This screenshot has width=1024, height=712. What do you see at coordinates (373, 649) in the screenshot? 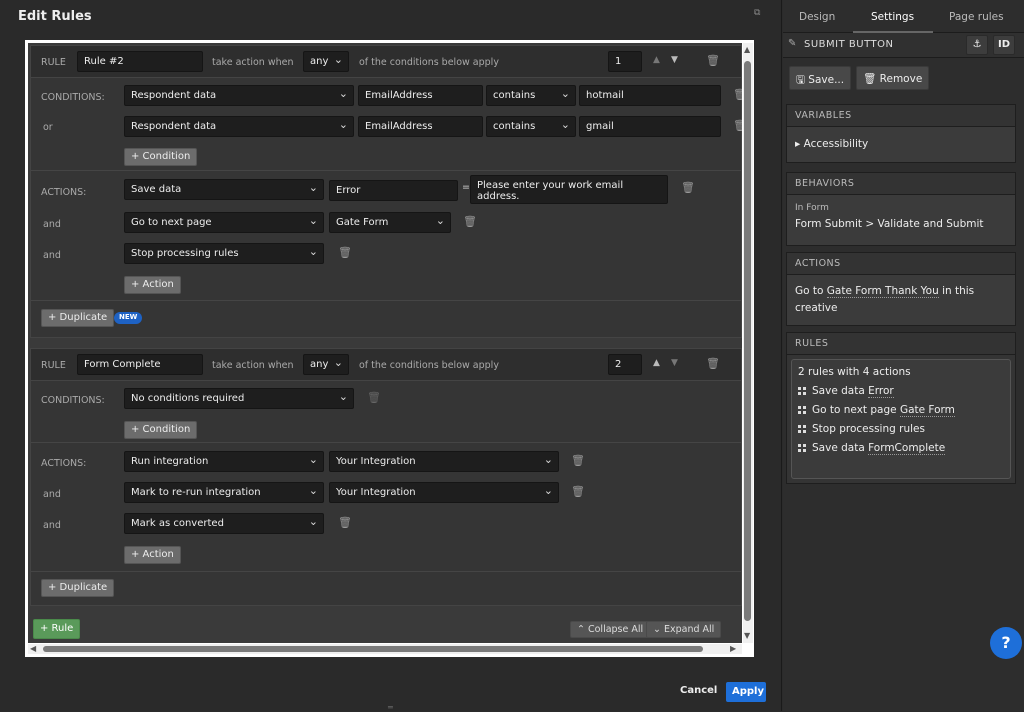
I see `horizontal-scroll-thumb` at bounding box center [373, 649].